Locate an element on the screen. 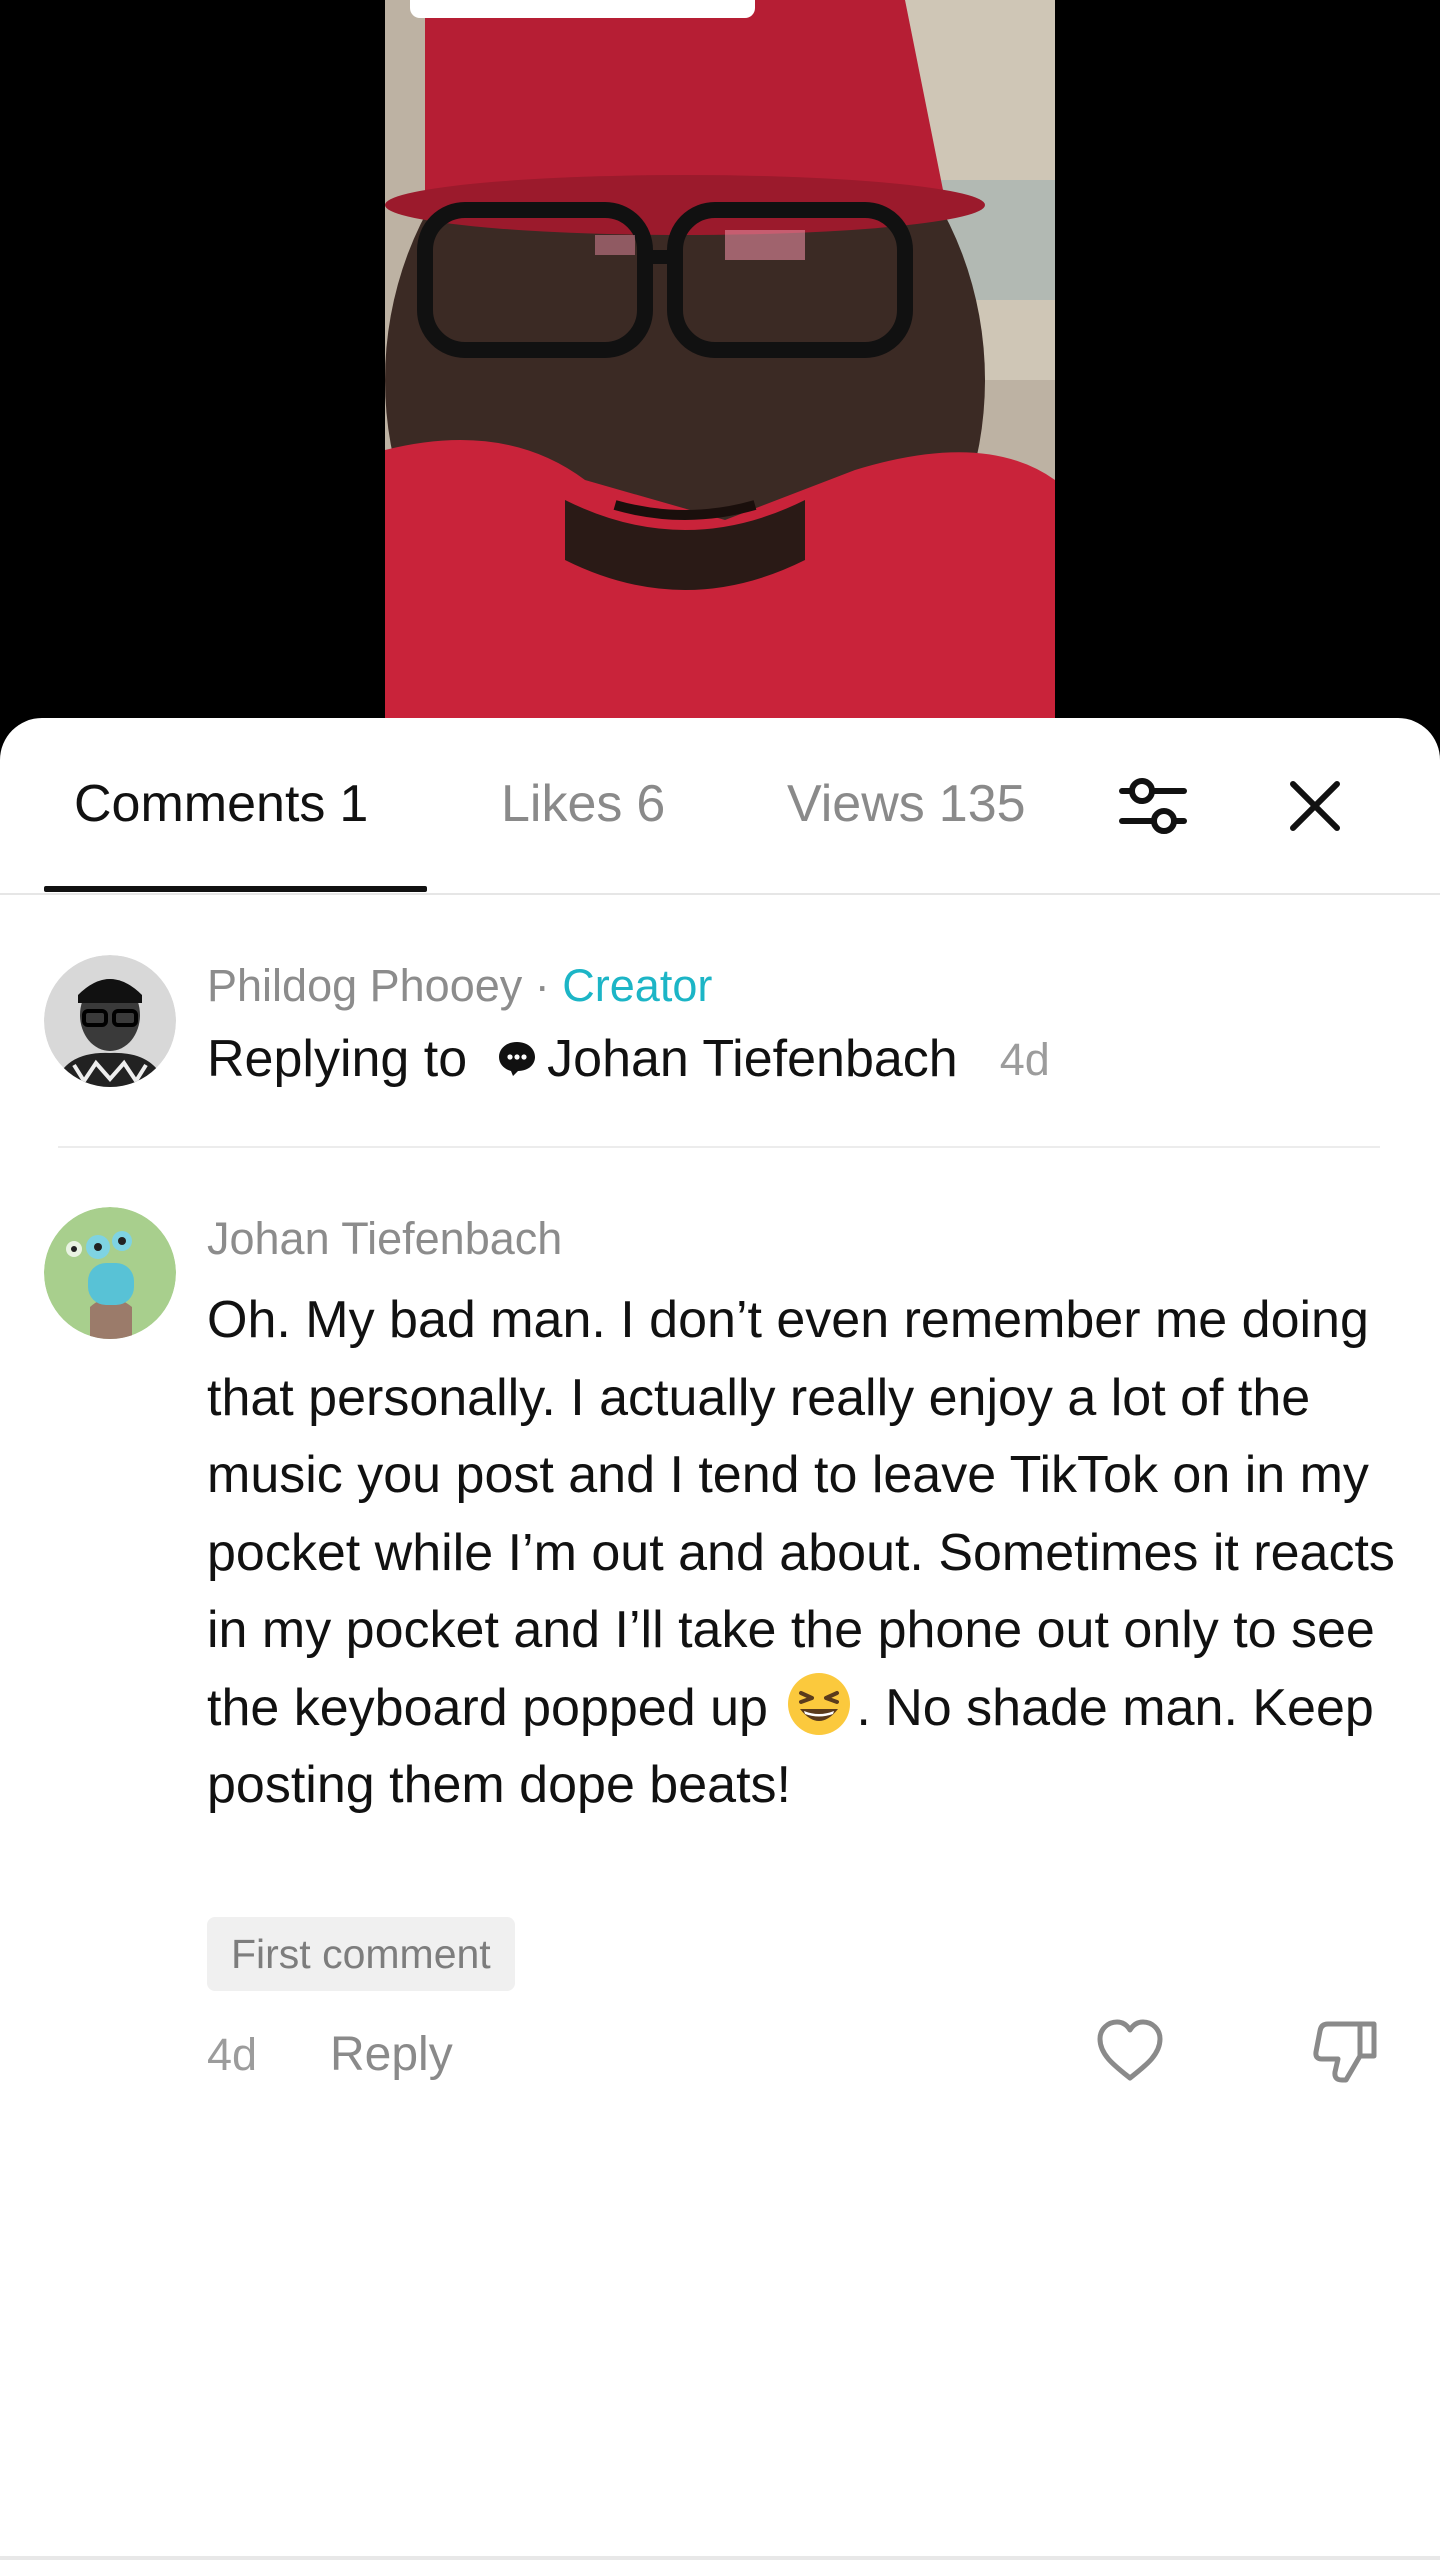 Image resolution: width=1440 pixels, height=2560 pixels. laughing-emoji-icon is located at coordinates (819, 1703).